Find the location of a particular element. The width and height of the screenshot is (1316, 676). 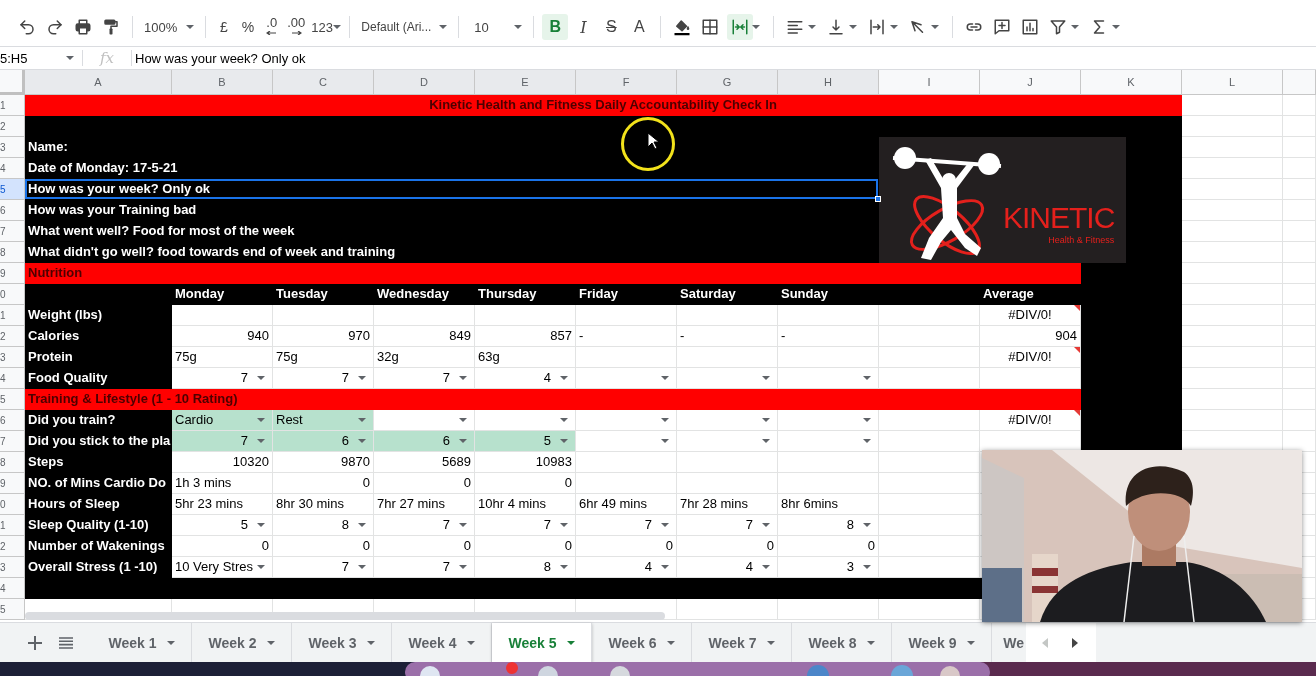

chart-icon is located at coordinates (1030, 27).